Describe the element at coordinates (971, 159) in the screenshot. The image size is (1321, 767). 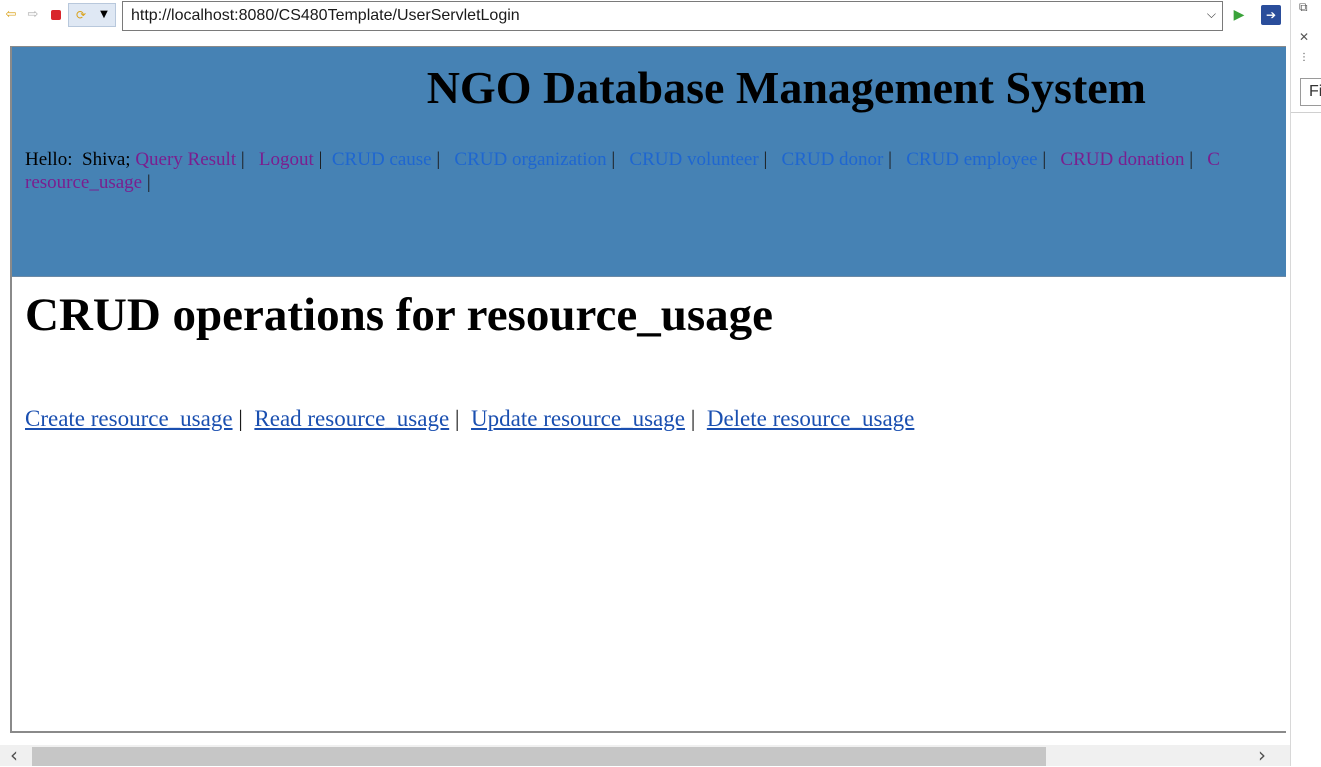
I see `nav-crud-employee: CRUD employee` at that location.